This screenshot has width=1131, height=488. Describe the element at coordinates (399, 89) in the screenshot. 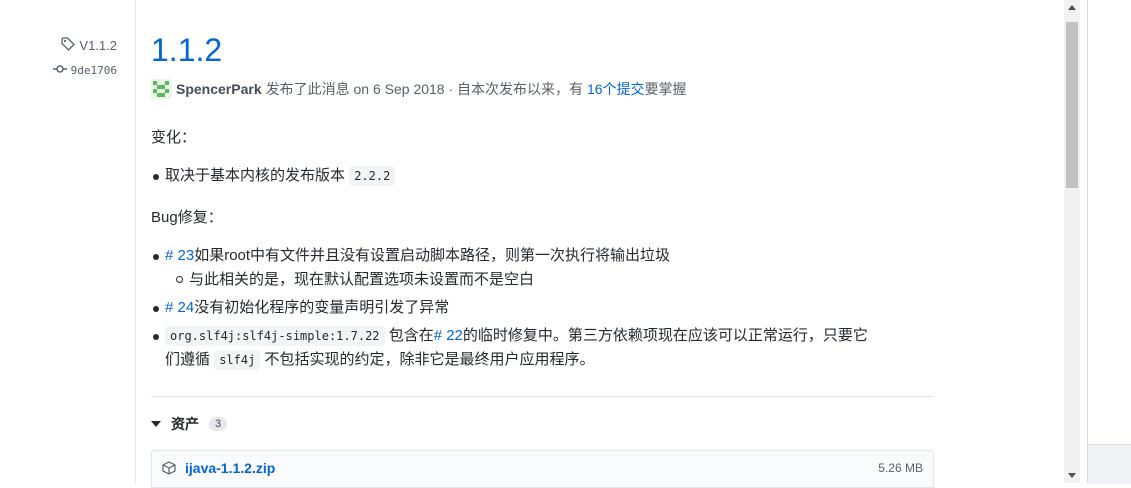

I see `release-date: on 6 Sep 2018` at that location.